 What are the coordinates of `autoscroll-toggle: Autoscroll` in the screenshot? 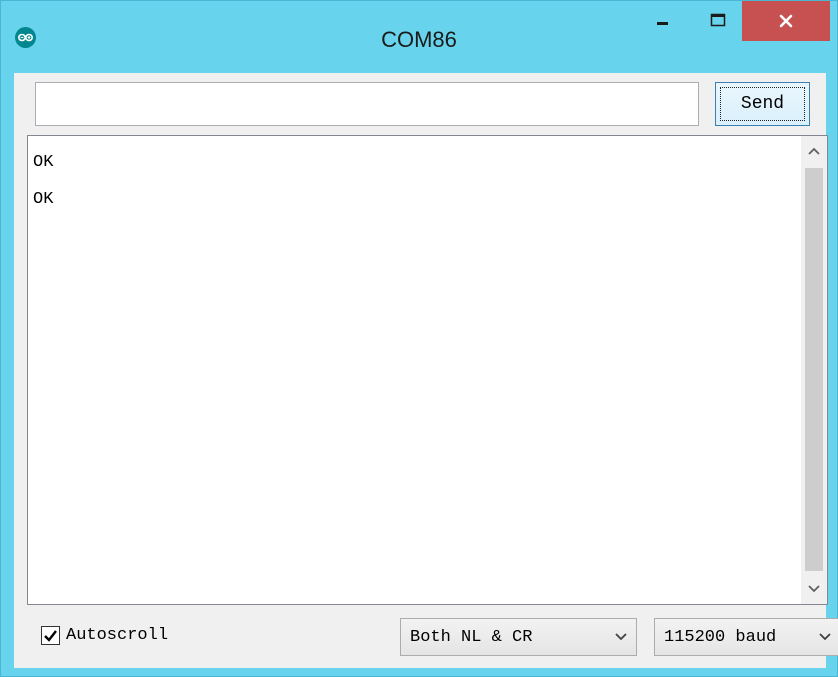 It's located at (104, 635).